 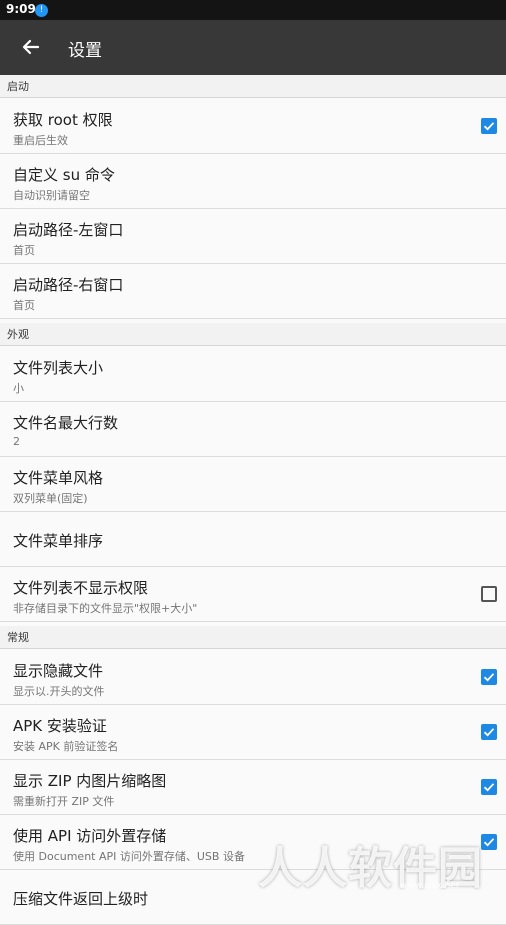 What do you see at coordinates (105, 608) in the screenshot?
I see `setting-subtitle: 非存储目录下的文件显示"权限+大小"` at bounding box center [105, 608].